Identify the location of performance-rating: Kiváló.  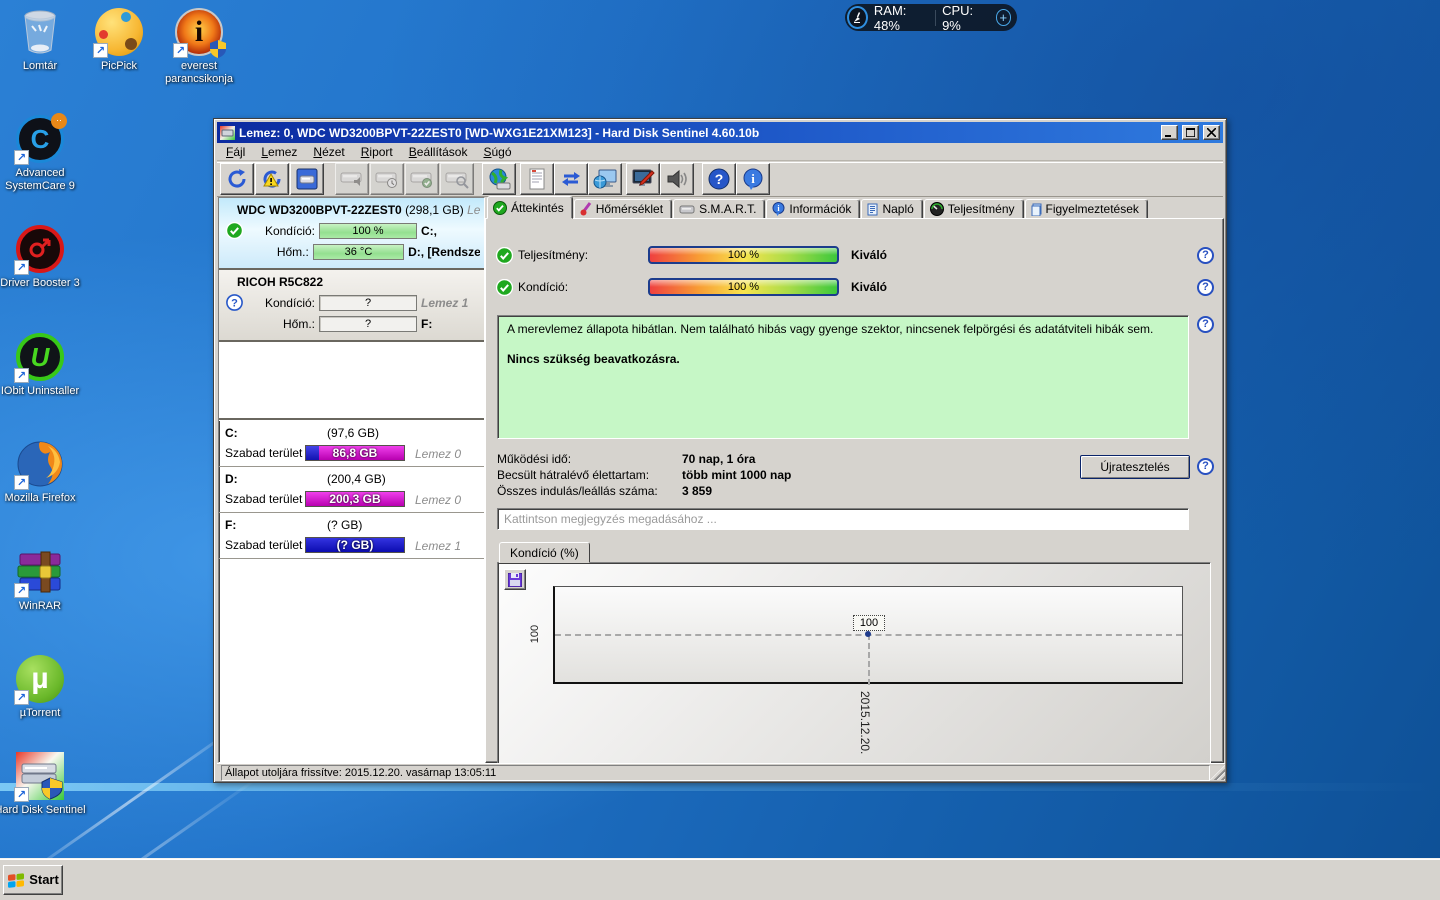
(869, 255).